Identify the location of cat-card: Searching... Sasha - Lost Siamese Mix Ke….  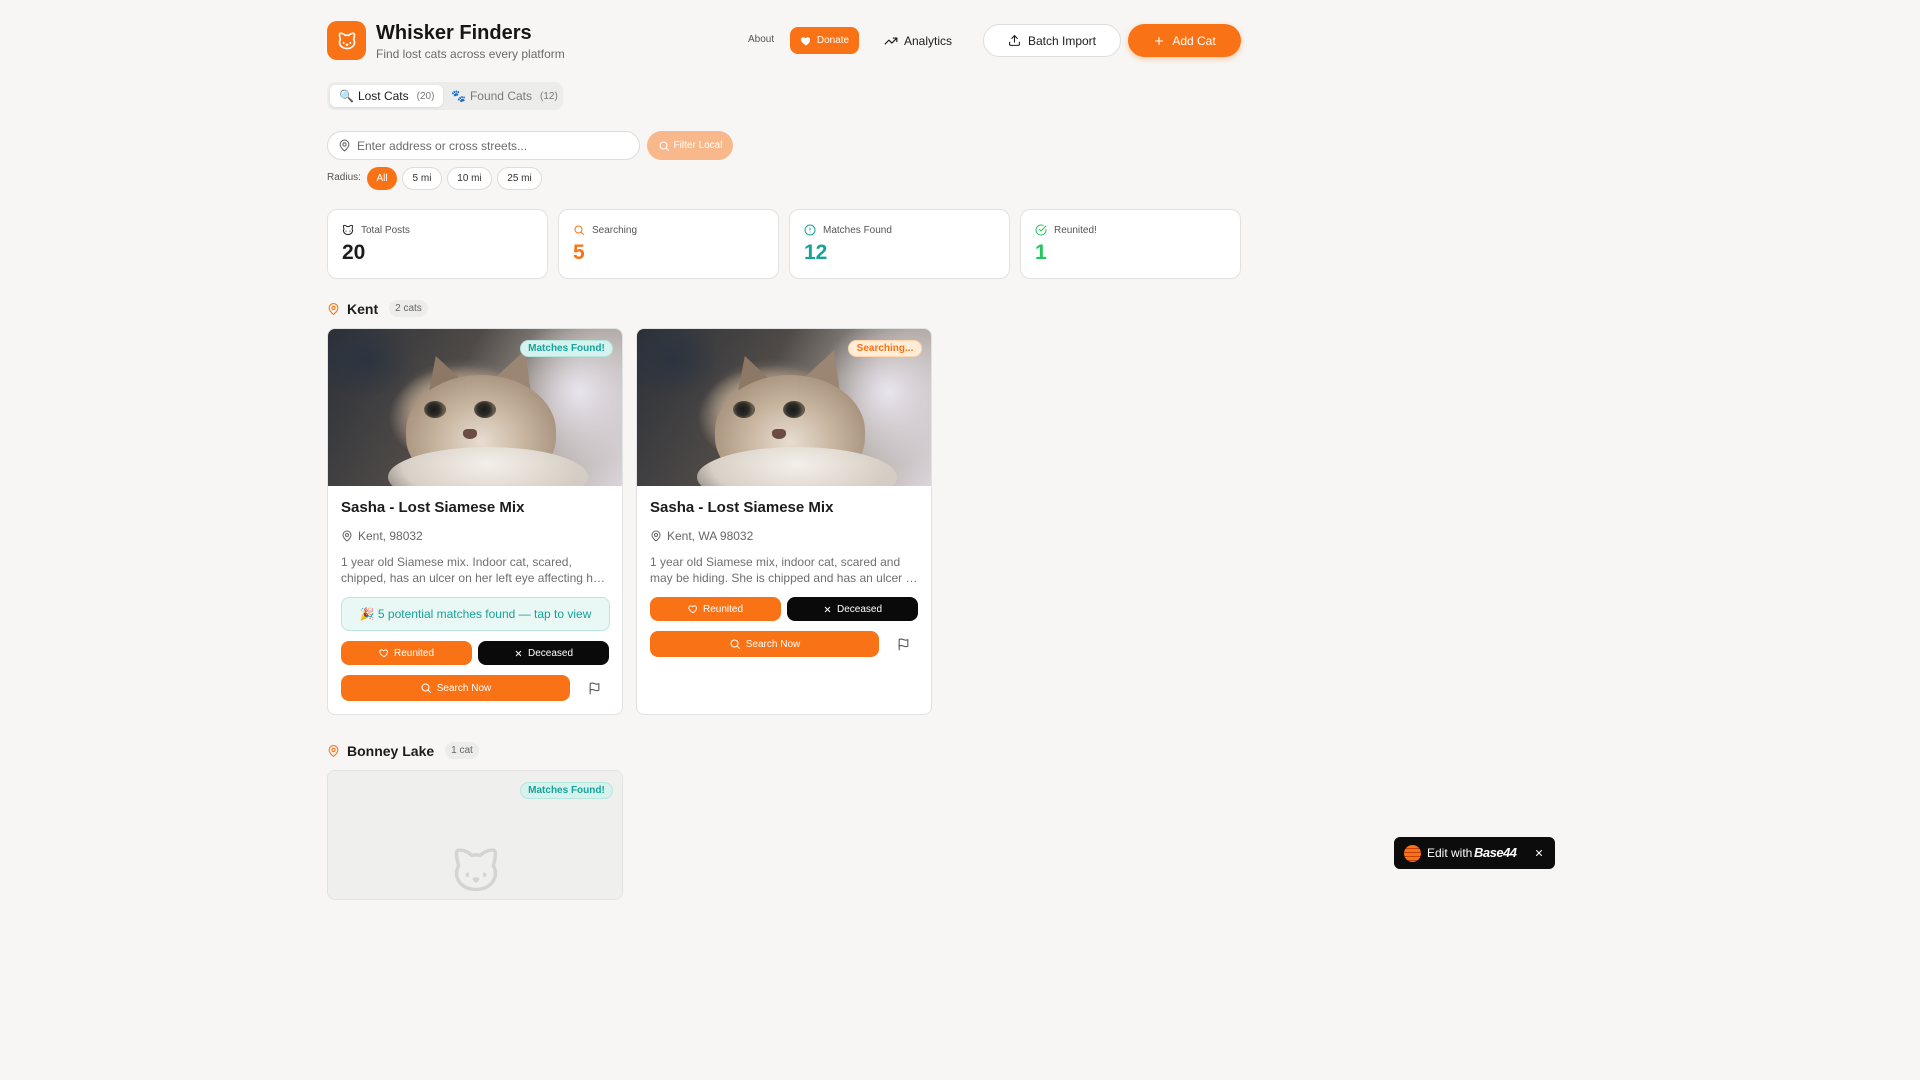
(784, 521).